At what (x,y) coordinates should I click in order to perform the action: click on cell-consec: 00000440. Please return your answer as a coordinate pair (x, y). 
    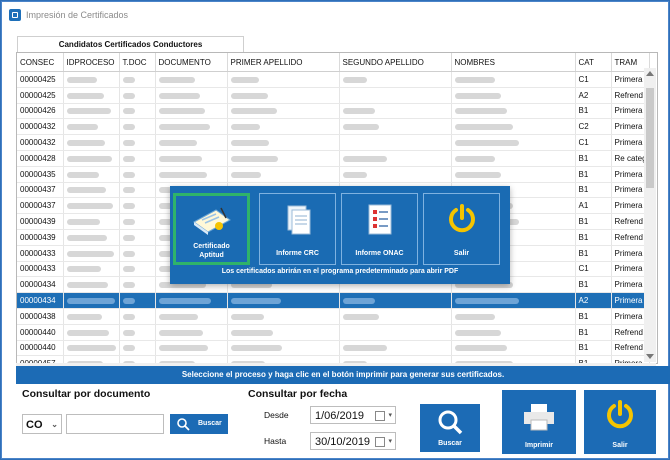
    Looking at the image, I should click on (40, 348).